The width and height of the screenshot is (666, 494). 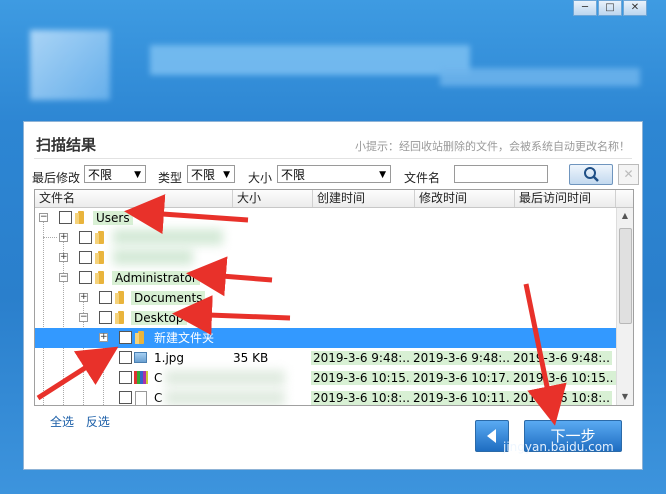 I want to click on tree-row-desktop: − Desktop, so click(x=325, y=318).